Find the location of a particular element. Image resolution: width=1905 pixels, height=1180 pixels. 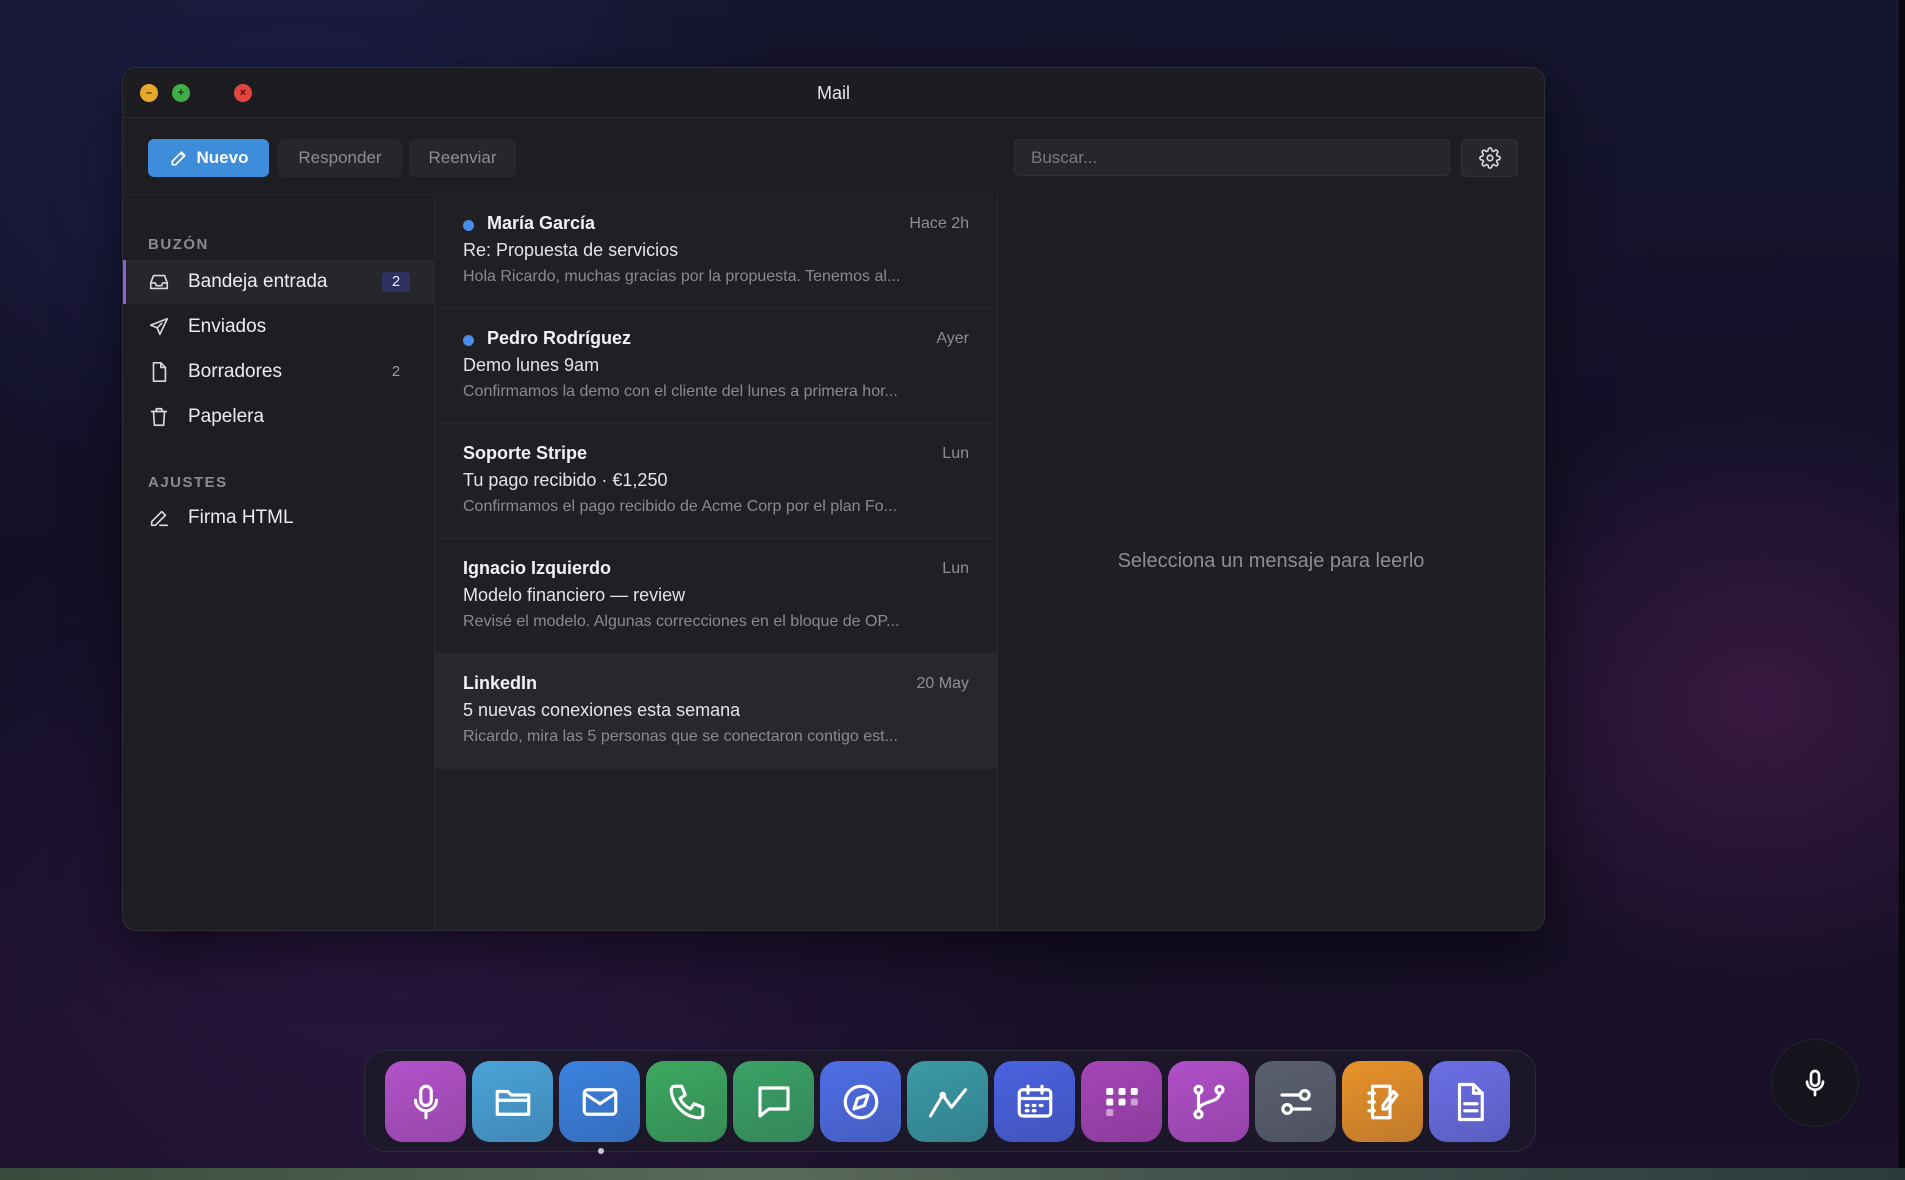

calendar-app is located at coordinates (1034, 1101).